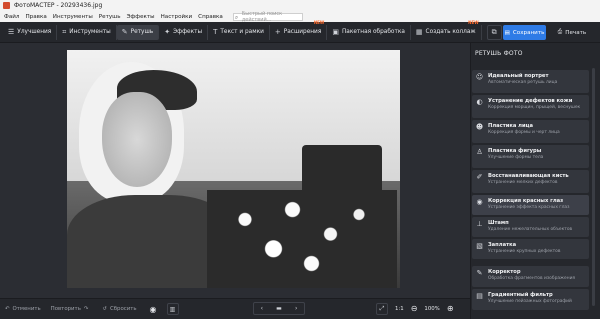 Image resolution: width=600 pixels, height=319 pixels. I want to click on menu-retouch: Ретушь, so click(110, 17).